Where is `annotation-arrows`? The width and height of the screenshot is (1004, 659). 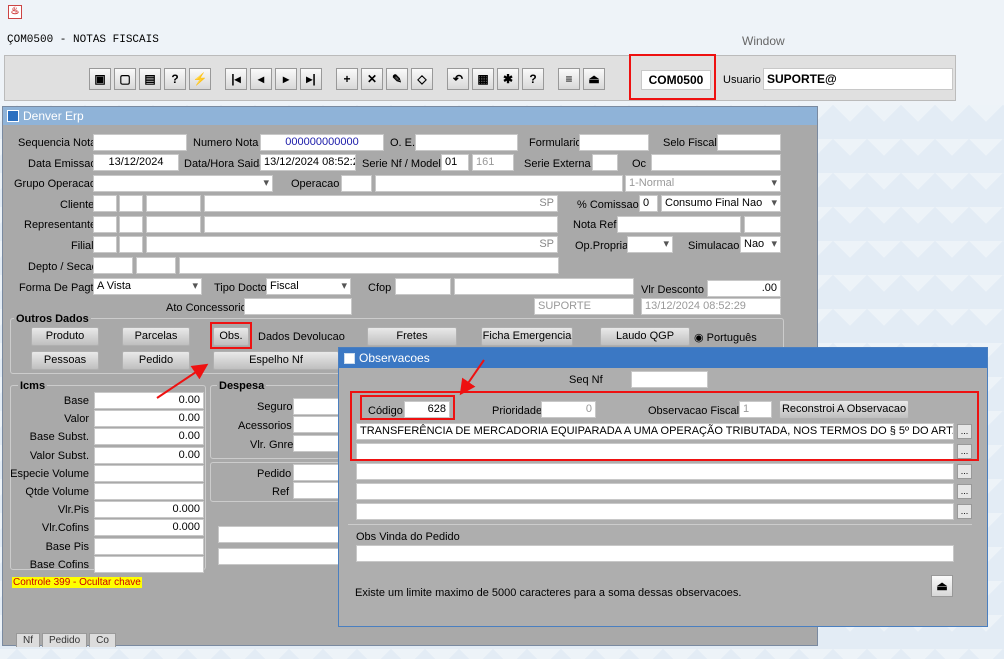 annotation-arrows is located at coordinates (320, 379).